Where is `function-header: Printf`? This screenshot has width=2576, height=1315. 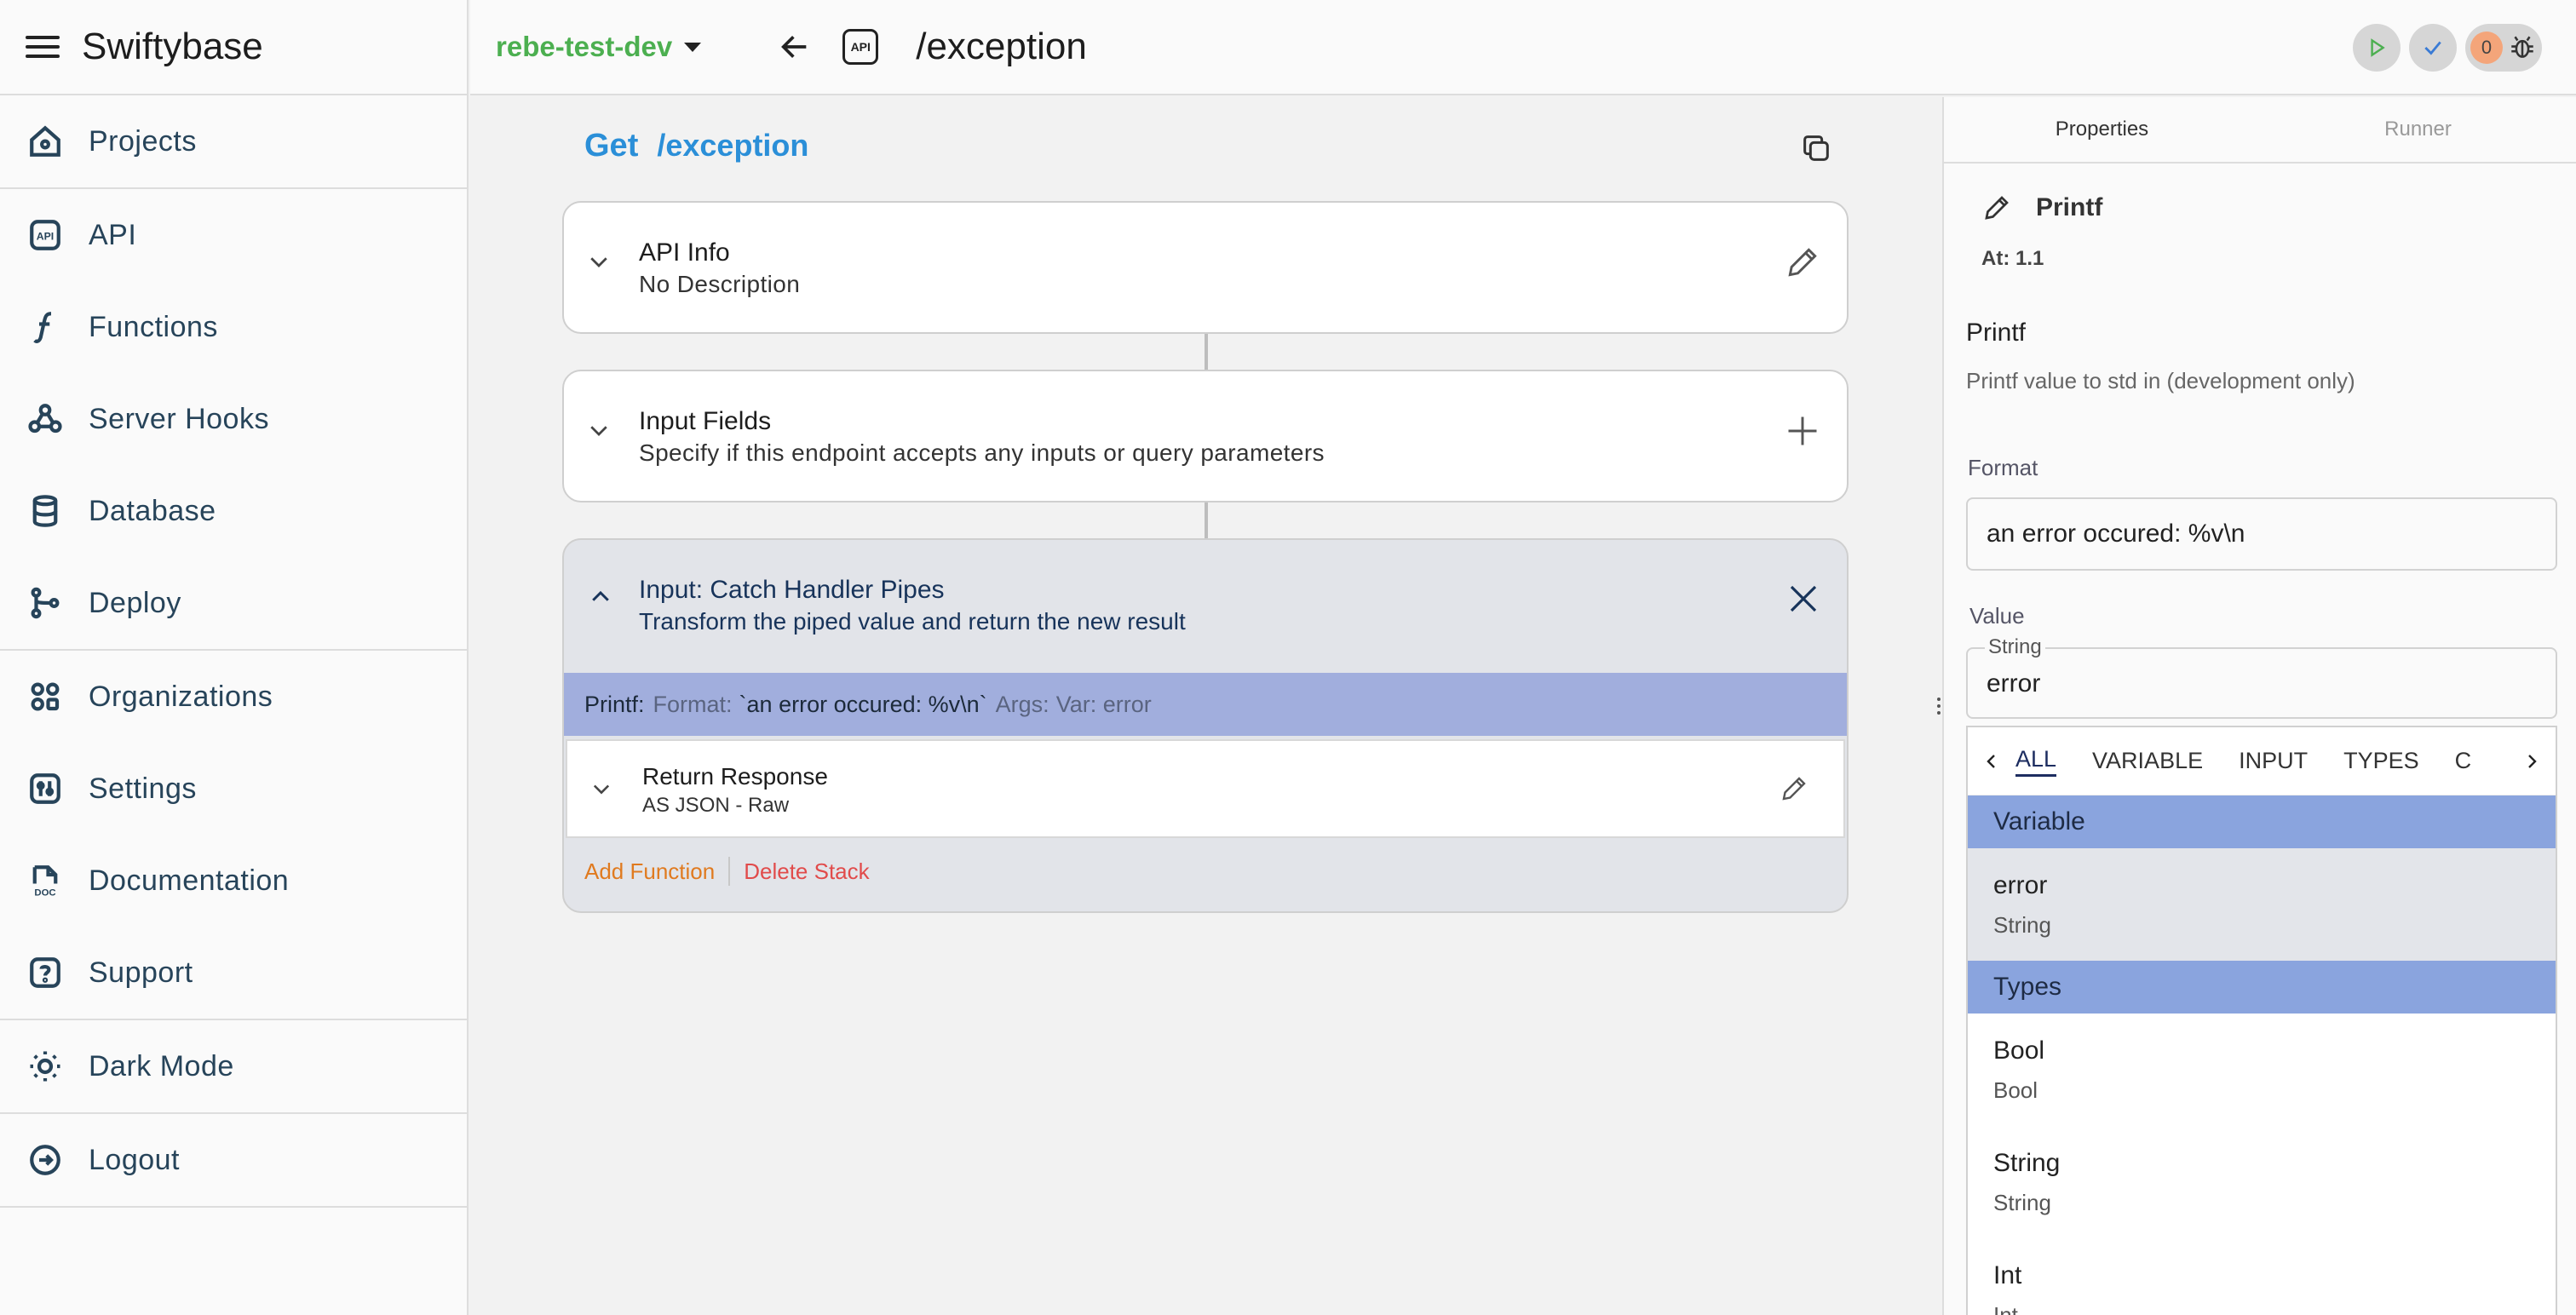
function-header: Printf is located at coordinates (2042, 207).